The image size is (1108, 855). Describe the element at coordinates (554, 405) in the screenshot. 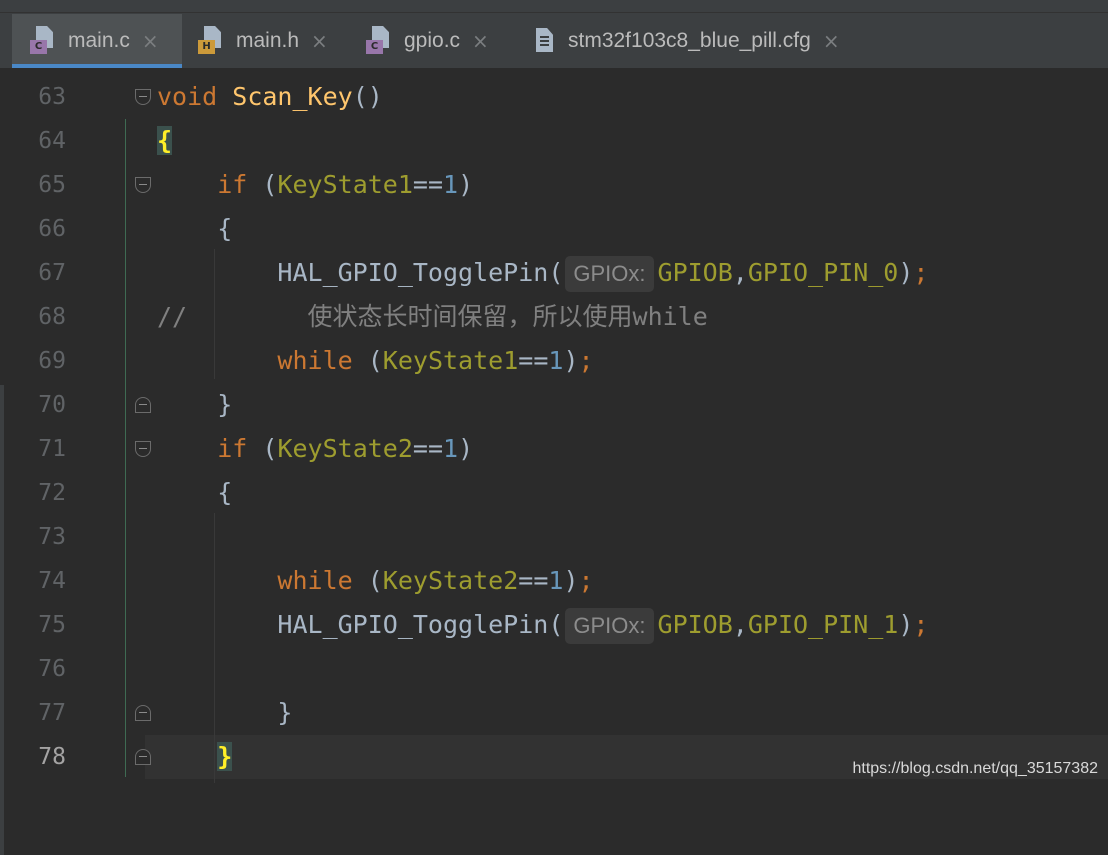

I see `code-line: 70 }` at that location.